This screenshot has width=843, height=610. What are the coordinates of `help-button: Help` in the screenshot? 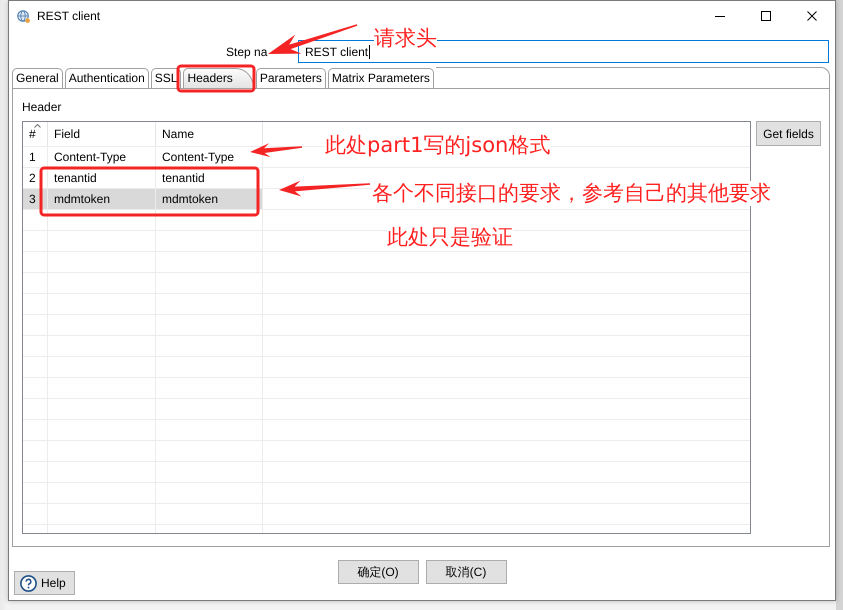 It's located at (44, 583).